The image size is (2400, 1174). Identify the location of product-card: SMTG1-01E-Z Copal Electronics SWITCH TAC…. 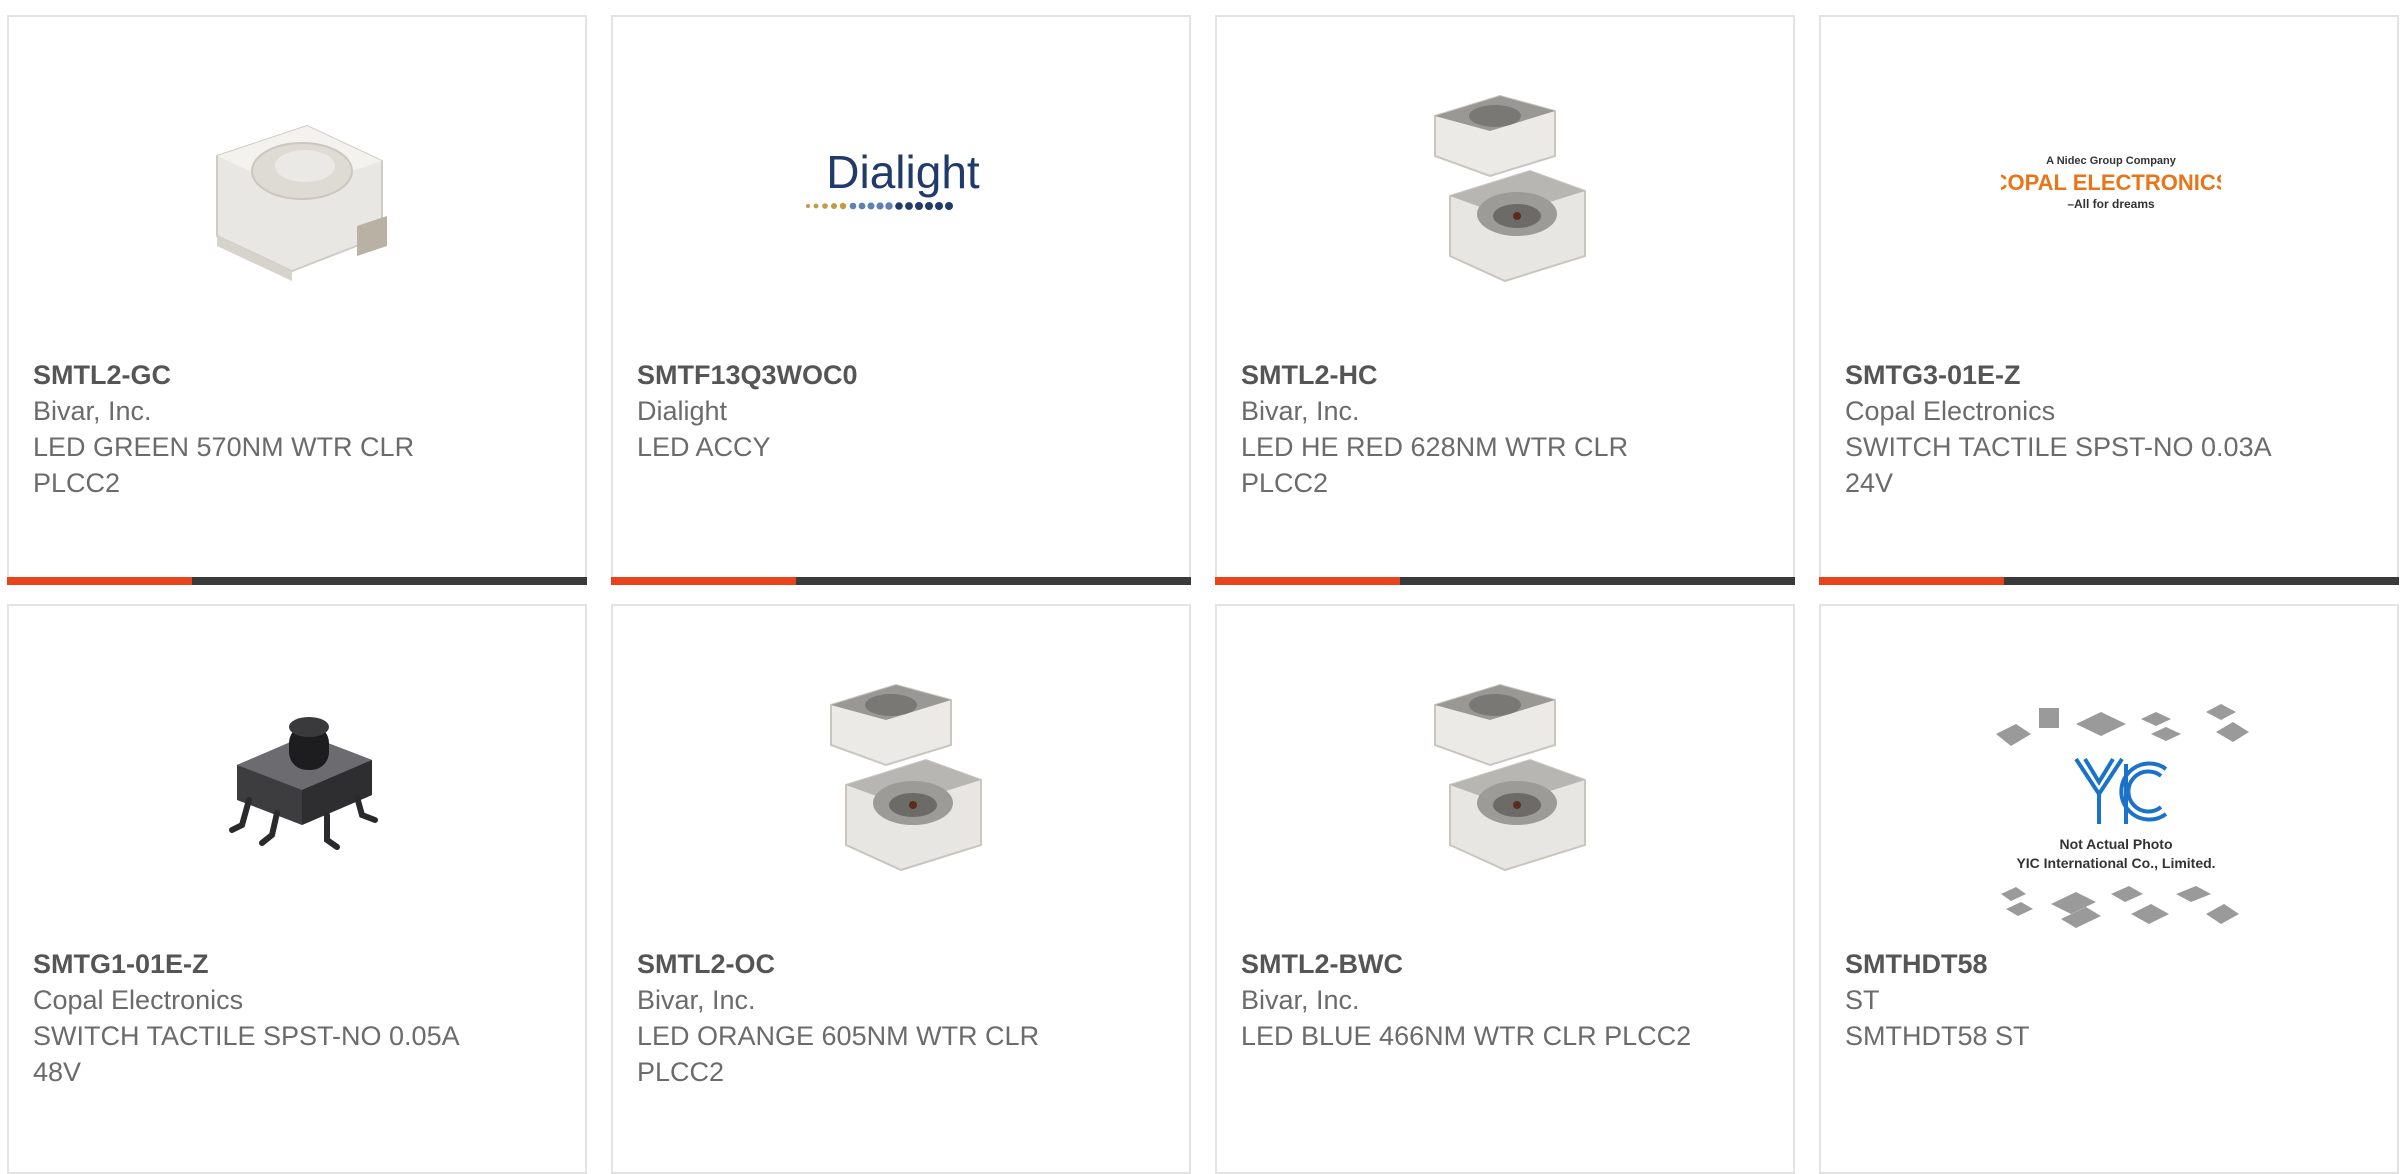
(297, 889).